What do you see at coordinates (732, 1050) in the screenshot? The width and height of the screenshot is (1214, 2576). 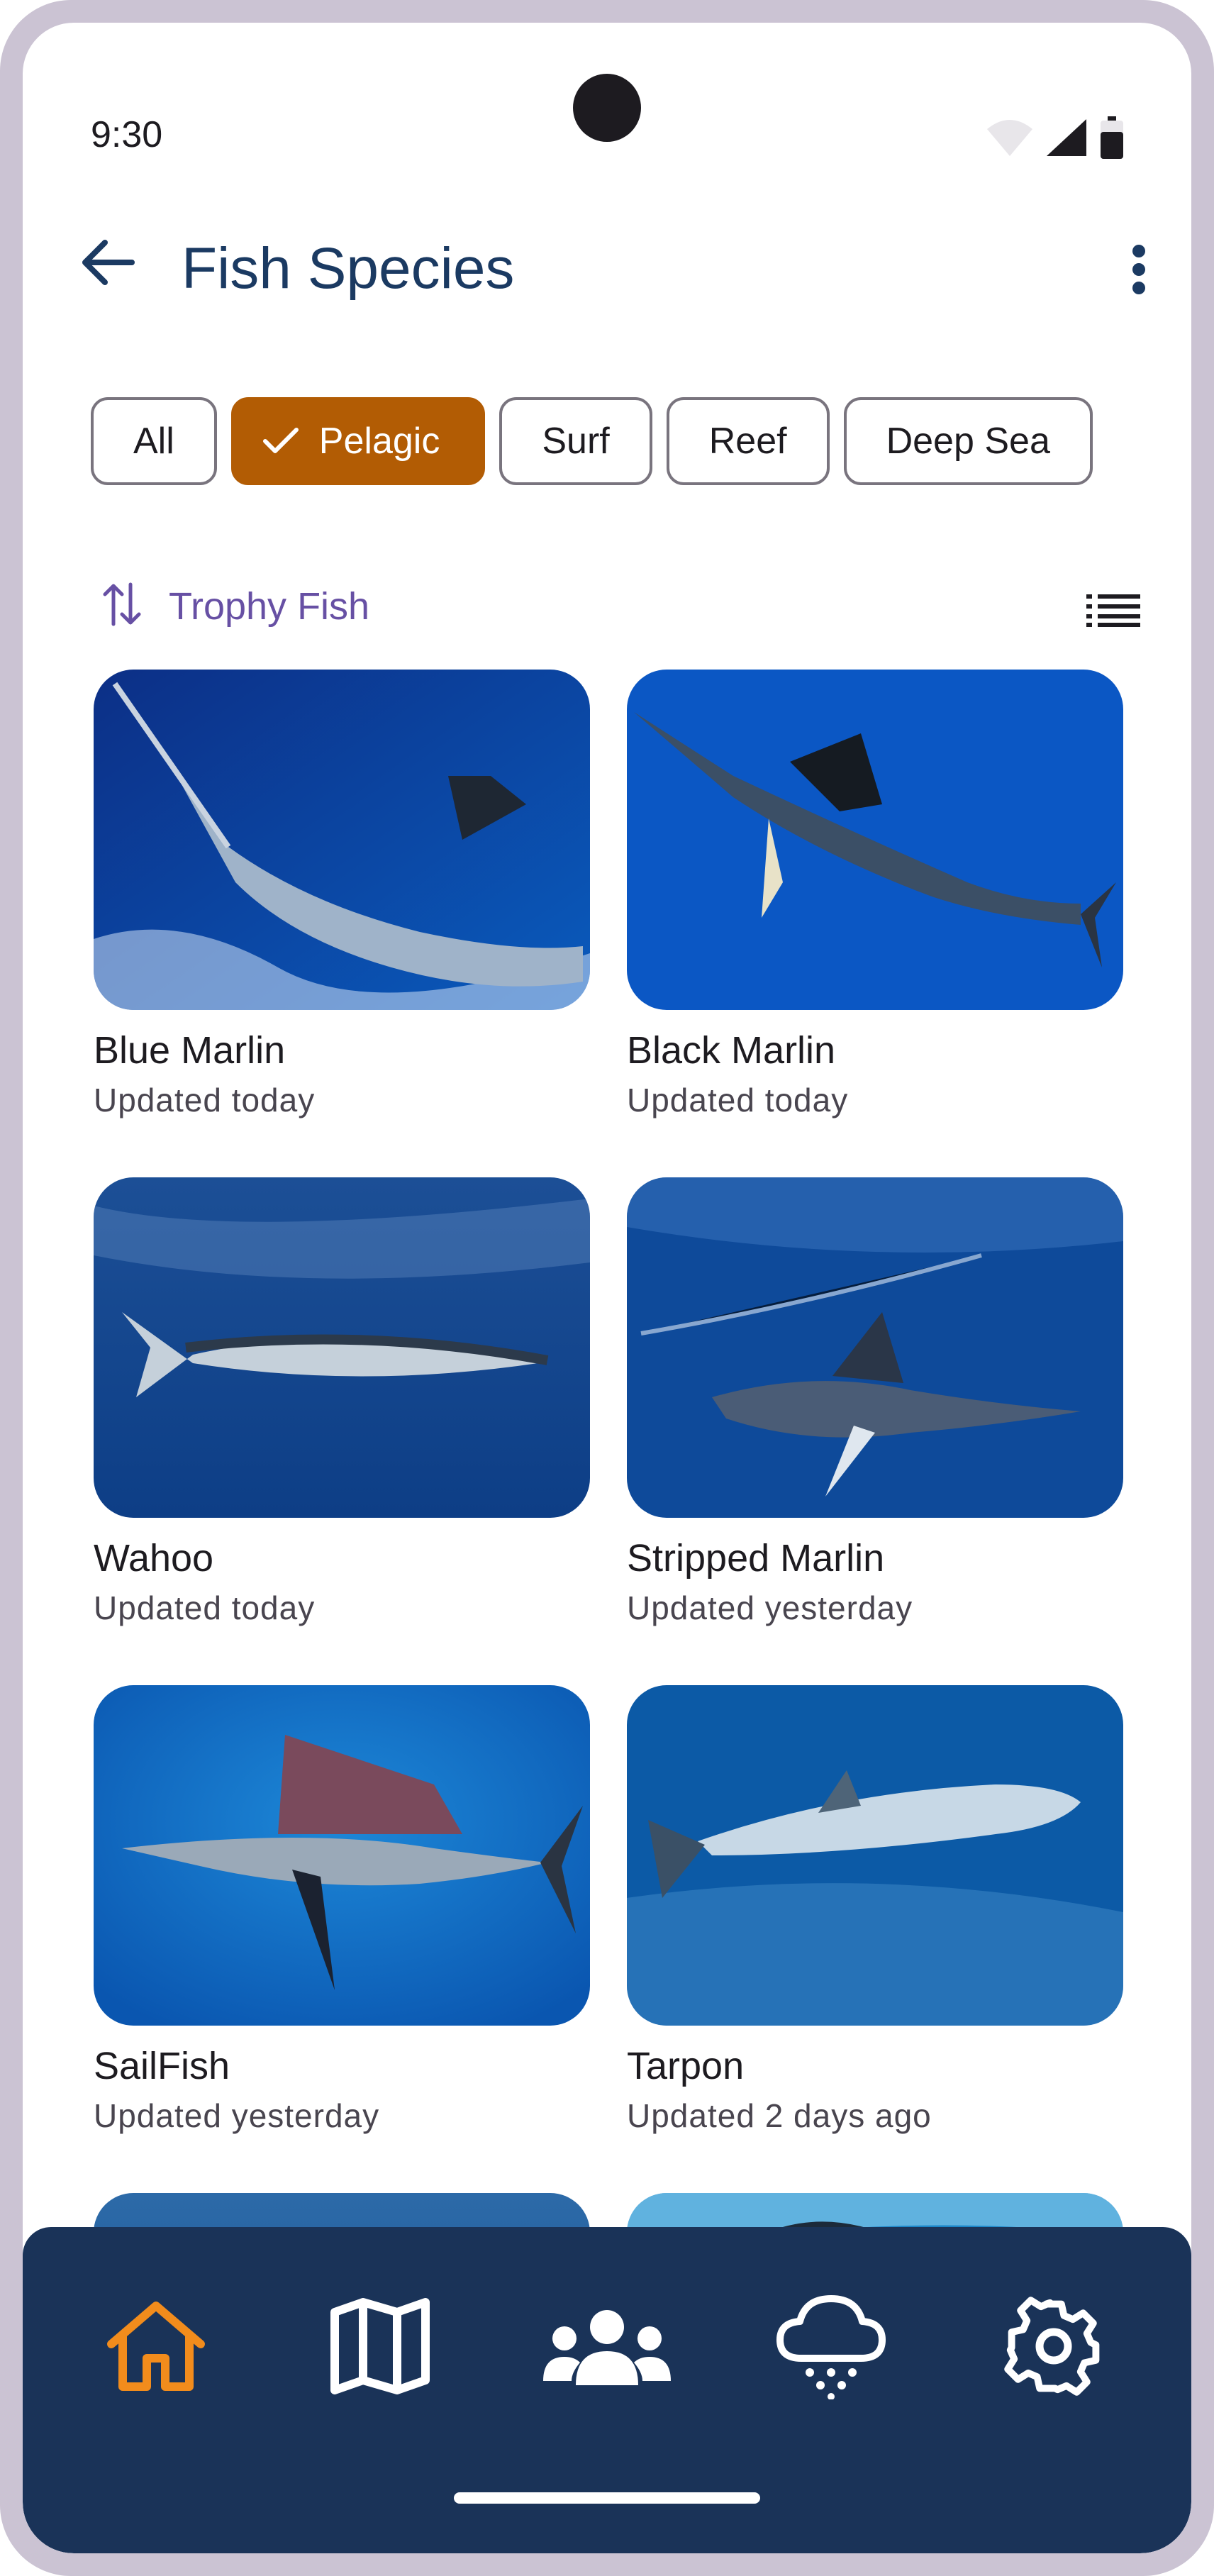 I see `species-name: Black Marlin` at bounding box center [732, 1050].